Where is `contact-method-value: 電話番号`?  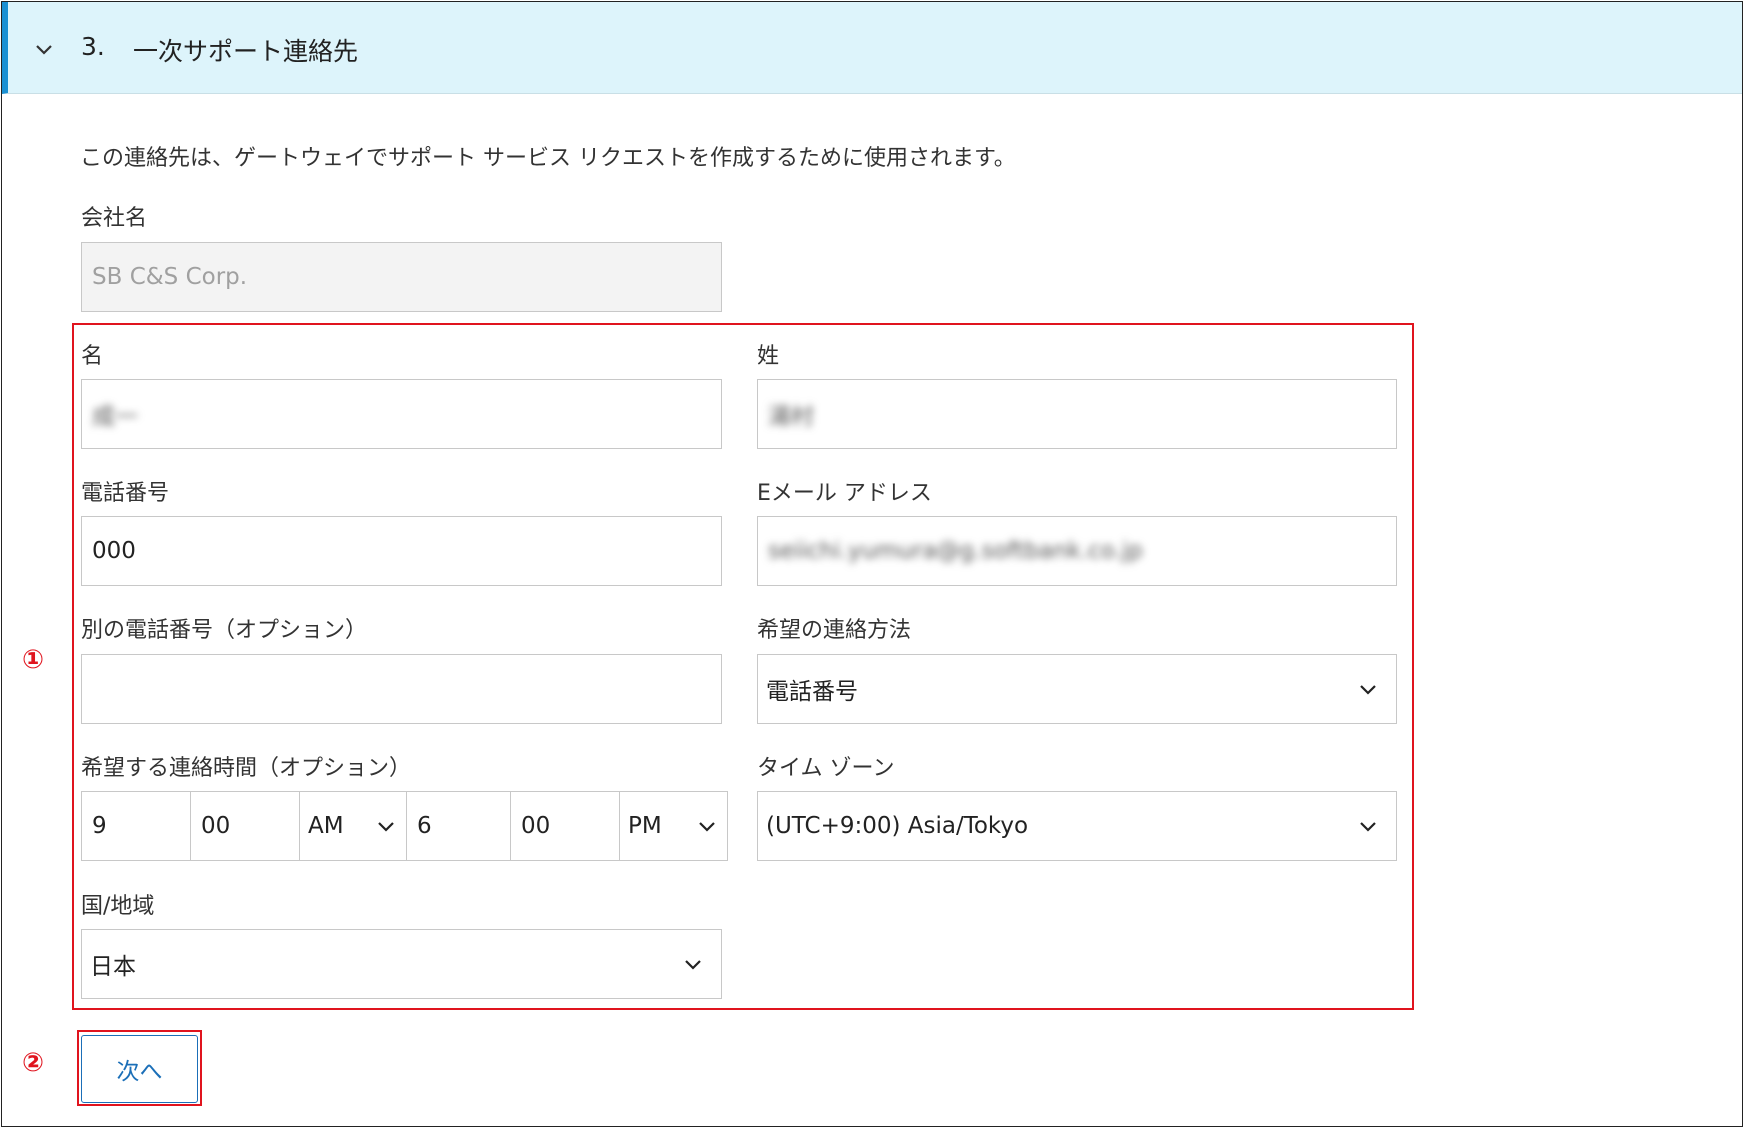
contact-method-value: 電話番号 is located at coordinates (812, 692).